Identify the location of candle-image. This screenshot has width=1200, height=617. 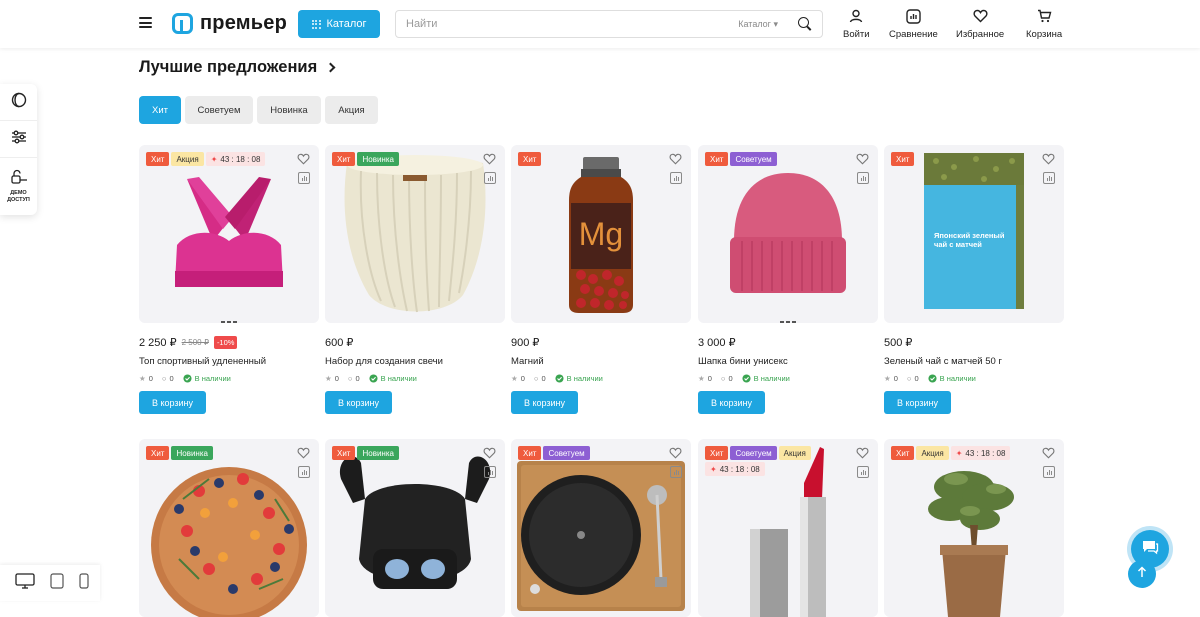
(415, 234).